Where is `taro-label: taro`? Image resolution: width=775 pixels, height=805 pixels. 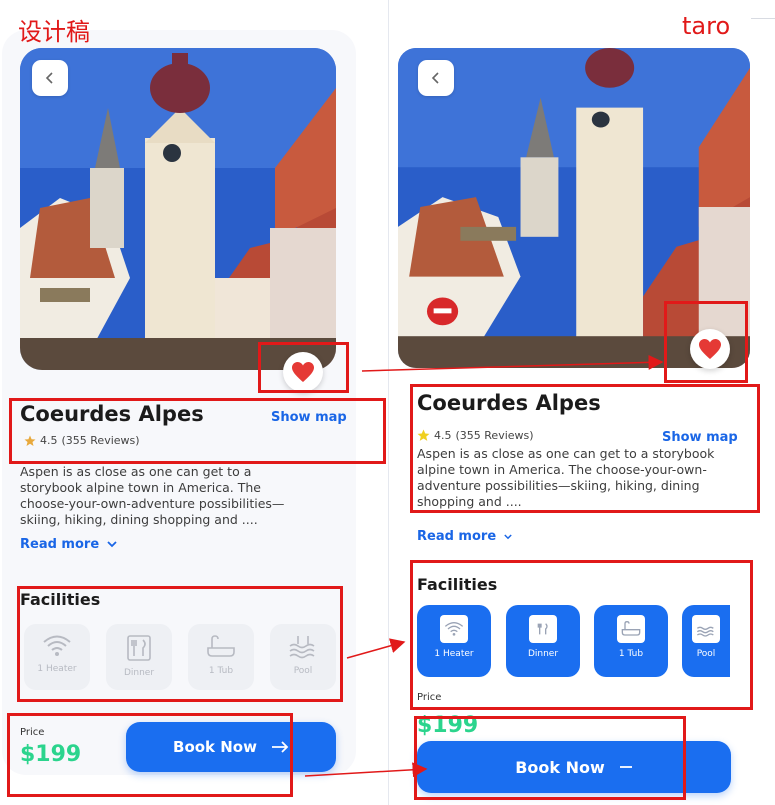
taro-label: taro is located at coordinates (706, 26).